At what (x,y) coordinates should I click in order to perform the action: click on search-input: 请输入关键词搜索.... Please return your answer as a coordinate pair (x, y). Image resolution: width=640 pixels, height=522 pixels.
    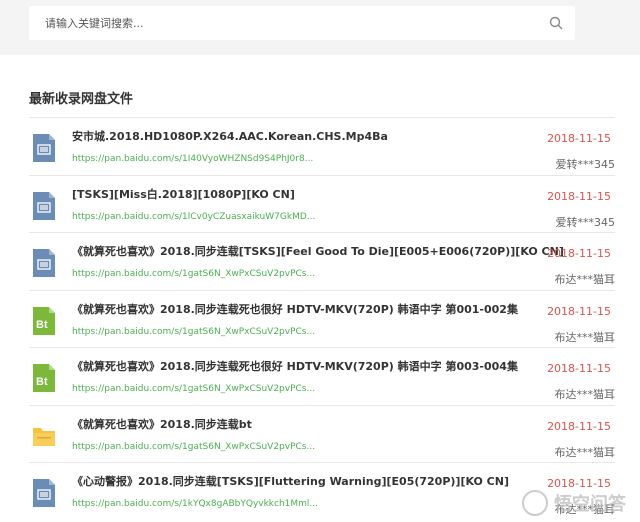
    Looking at the image, I should click on (94, 23).